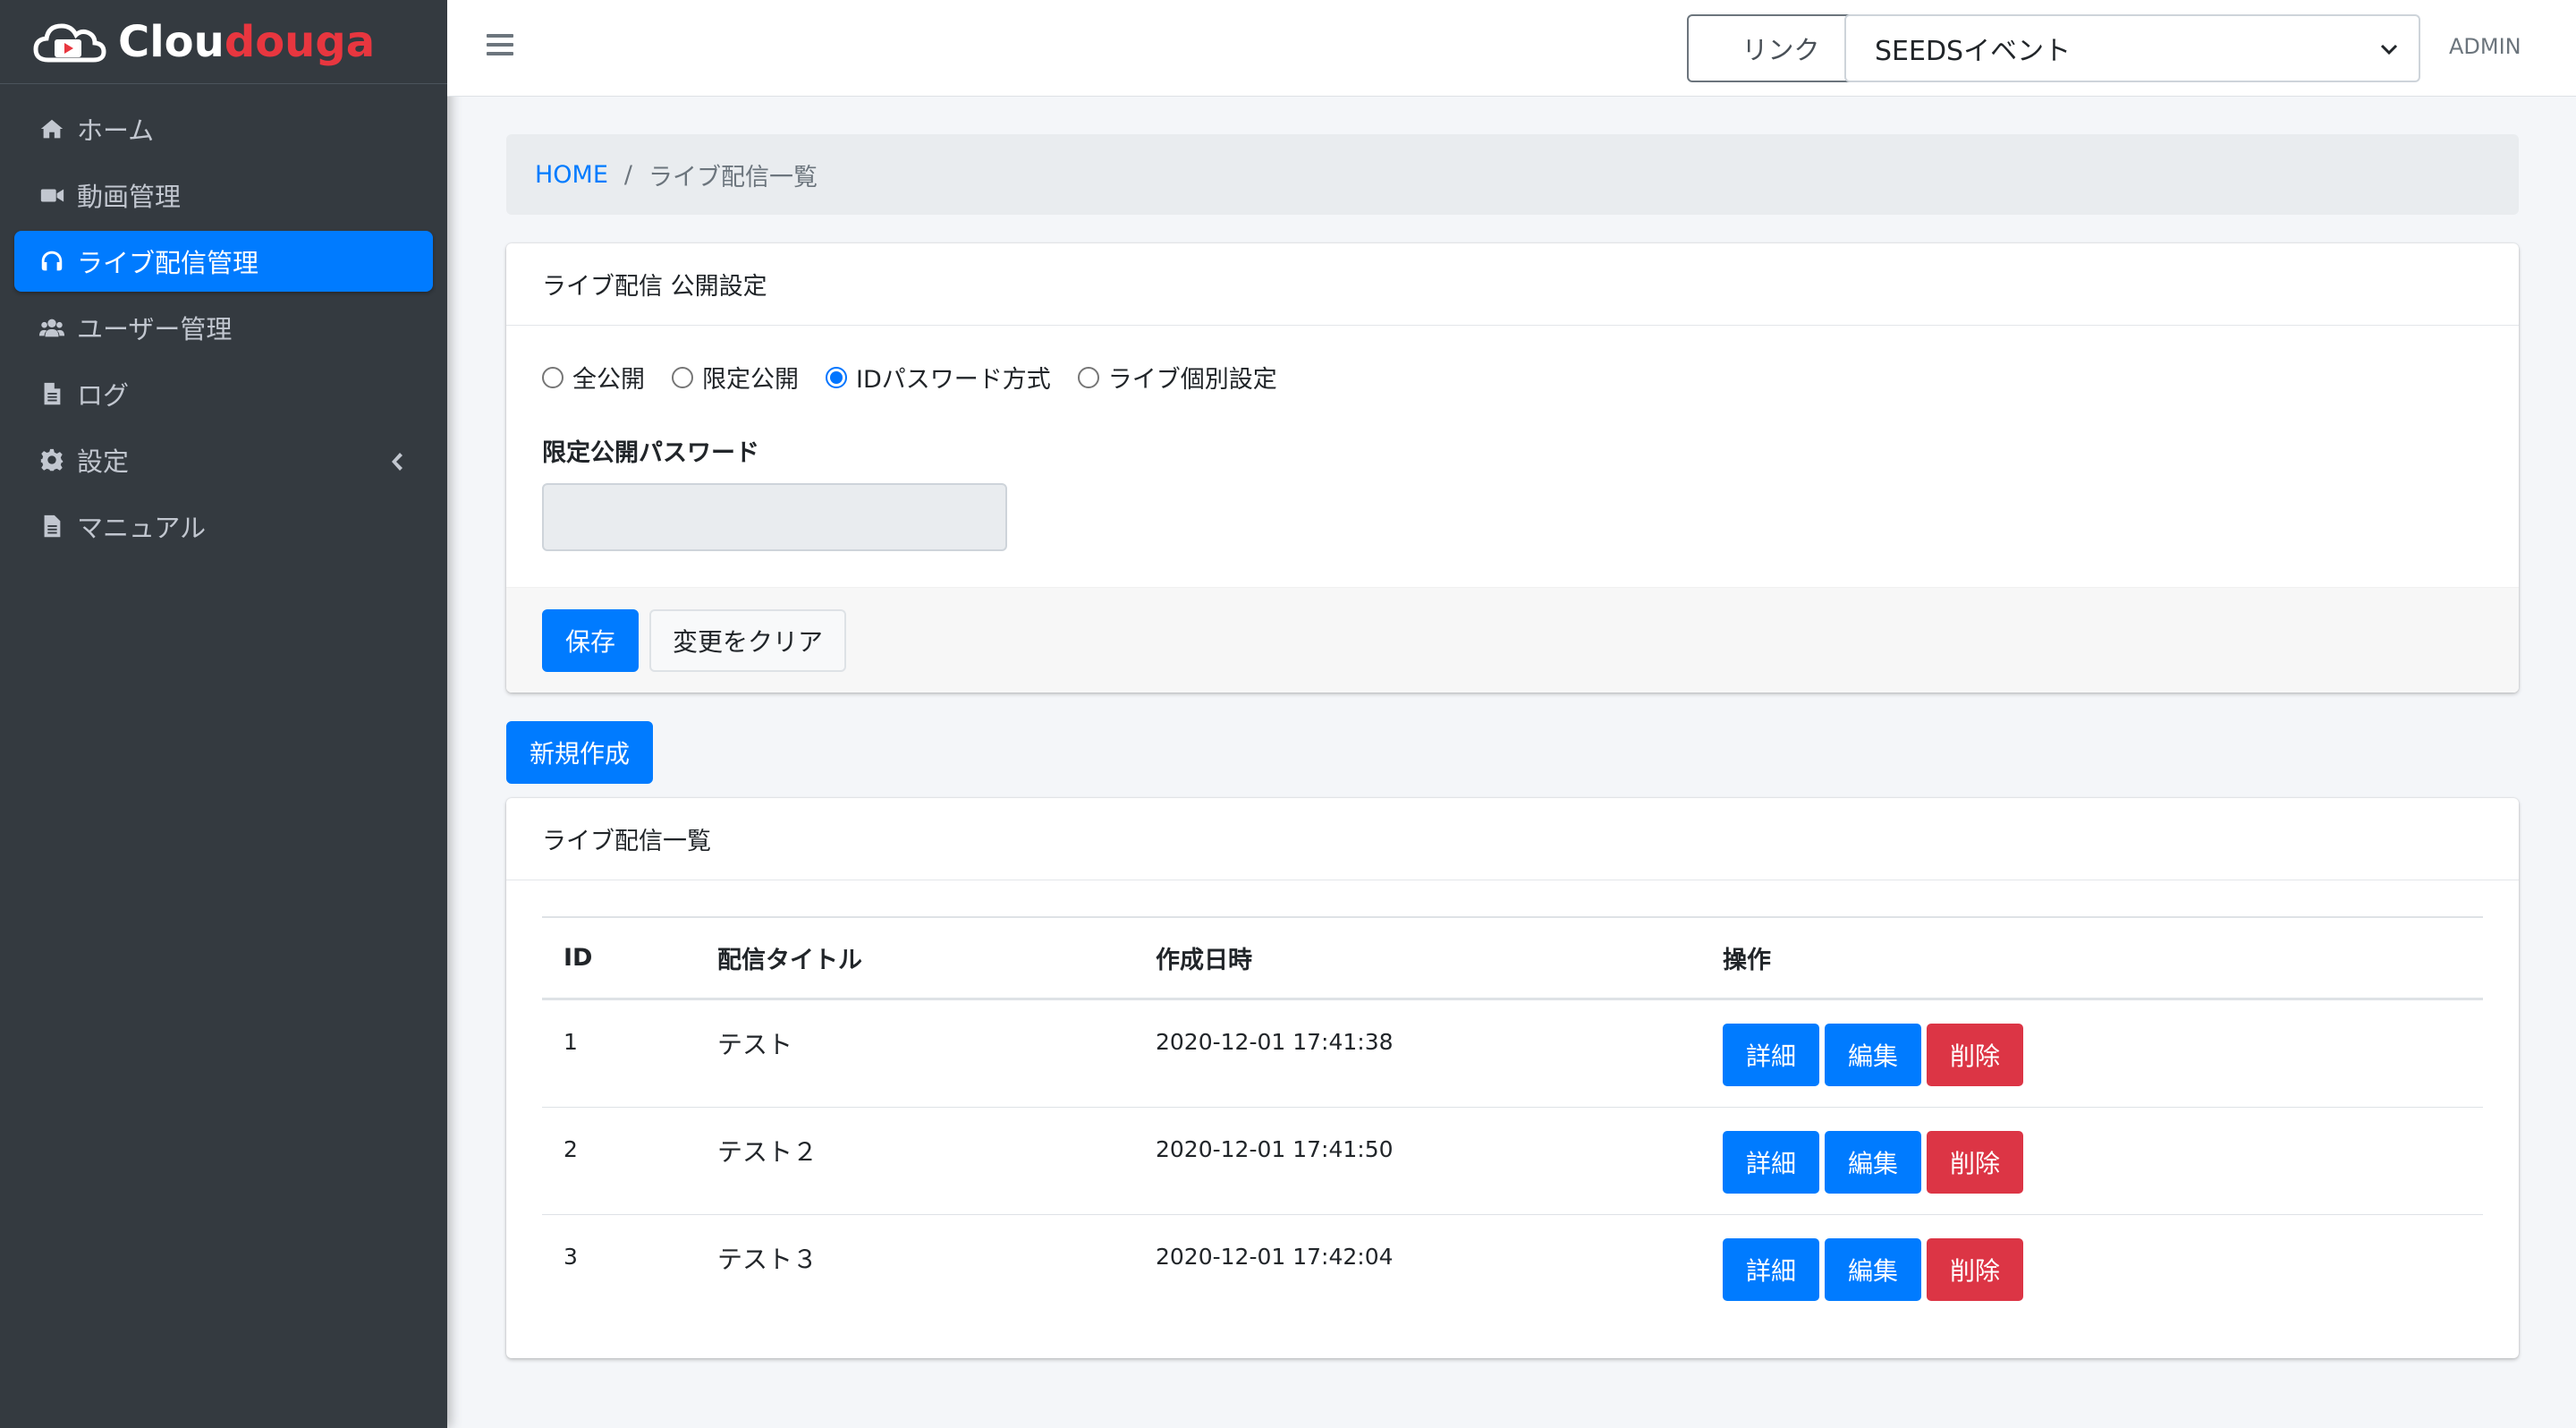  I want to click on chevron-left-icon, so click(396, 461).